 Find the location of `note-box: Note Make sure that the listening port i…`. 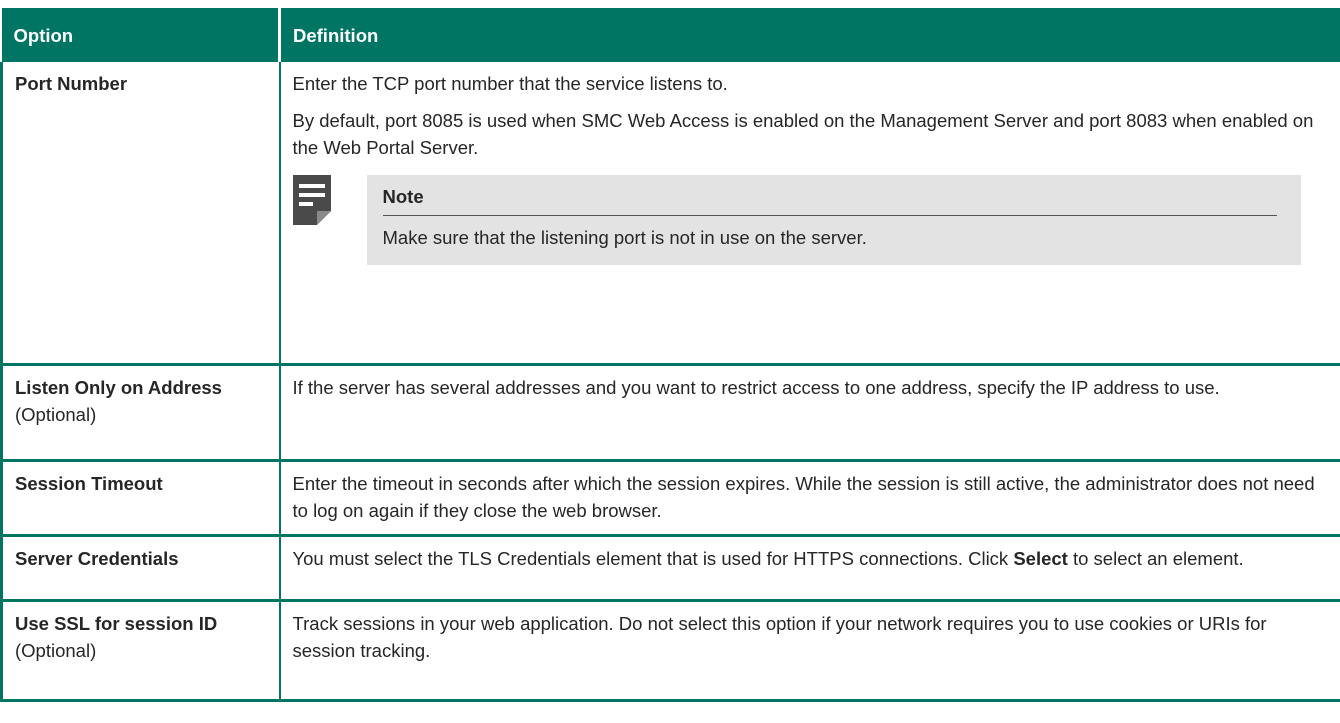

note-box: Note Make sure that the listening port i… is located at coordinates (833, 220).